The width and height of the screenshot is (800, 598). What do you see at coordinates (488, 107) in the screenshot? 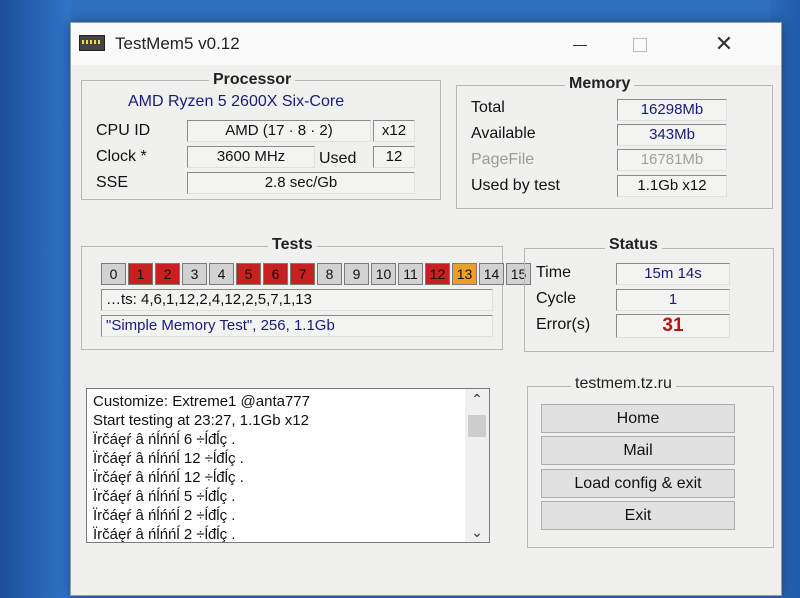
I see `total-label: Total` at bounding box center [488, 107].